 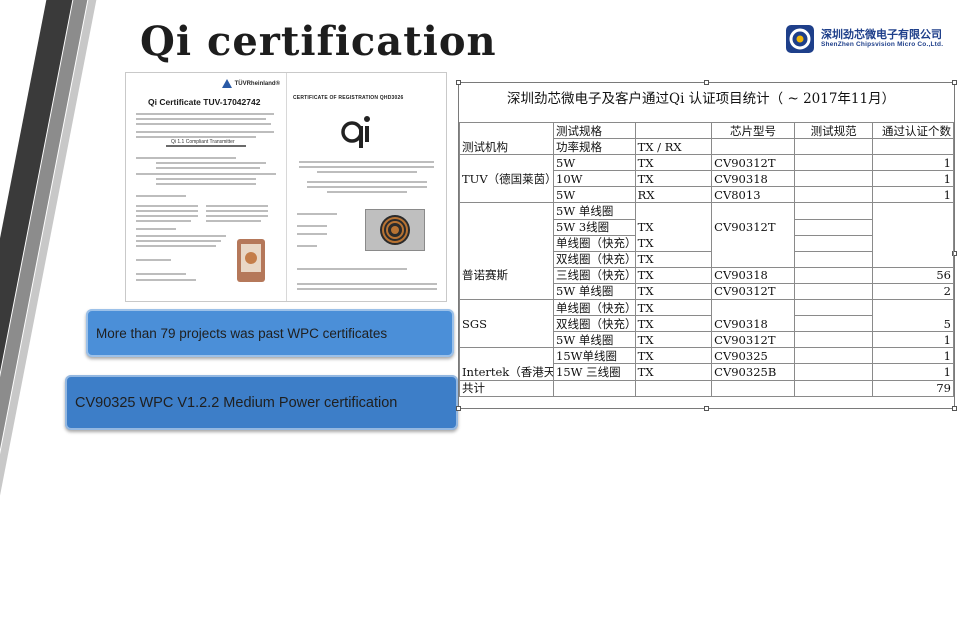 I want to click on table-cell: 5W 3线圈, so click(x=594, y=227).